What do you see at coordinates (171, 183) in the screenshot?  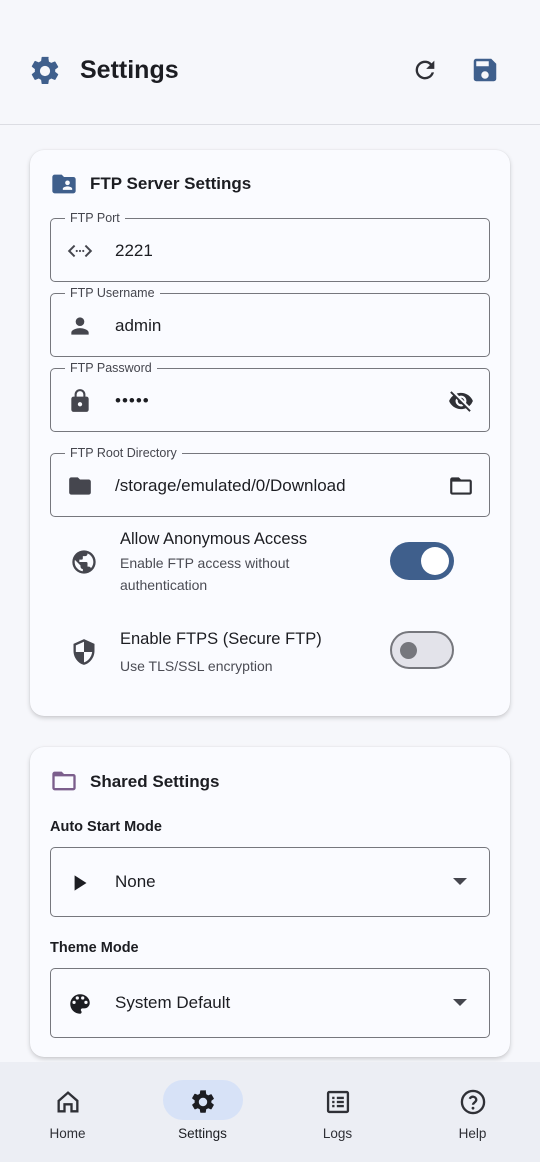 I see `ftp-settings-title: FTP Server Settings` at bounding box center [171, 183].